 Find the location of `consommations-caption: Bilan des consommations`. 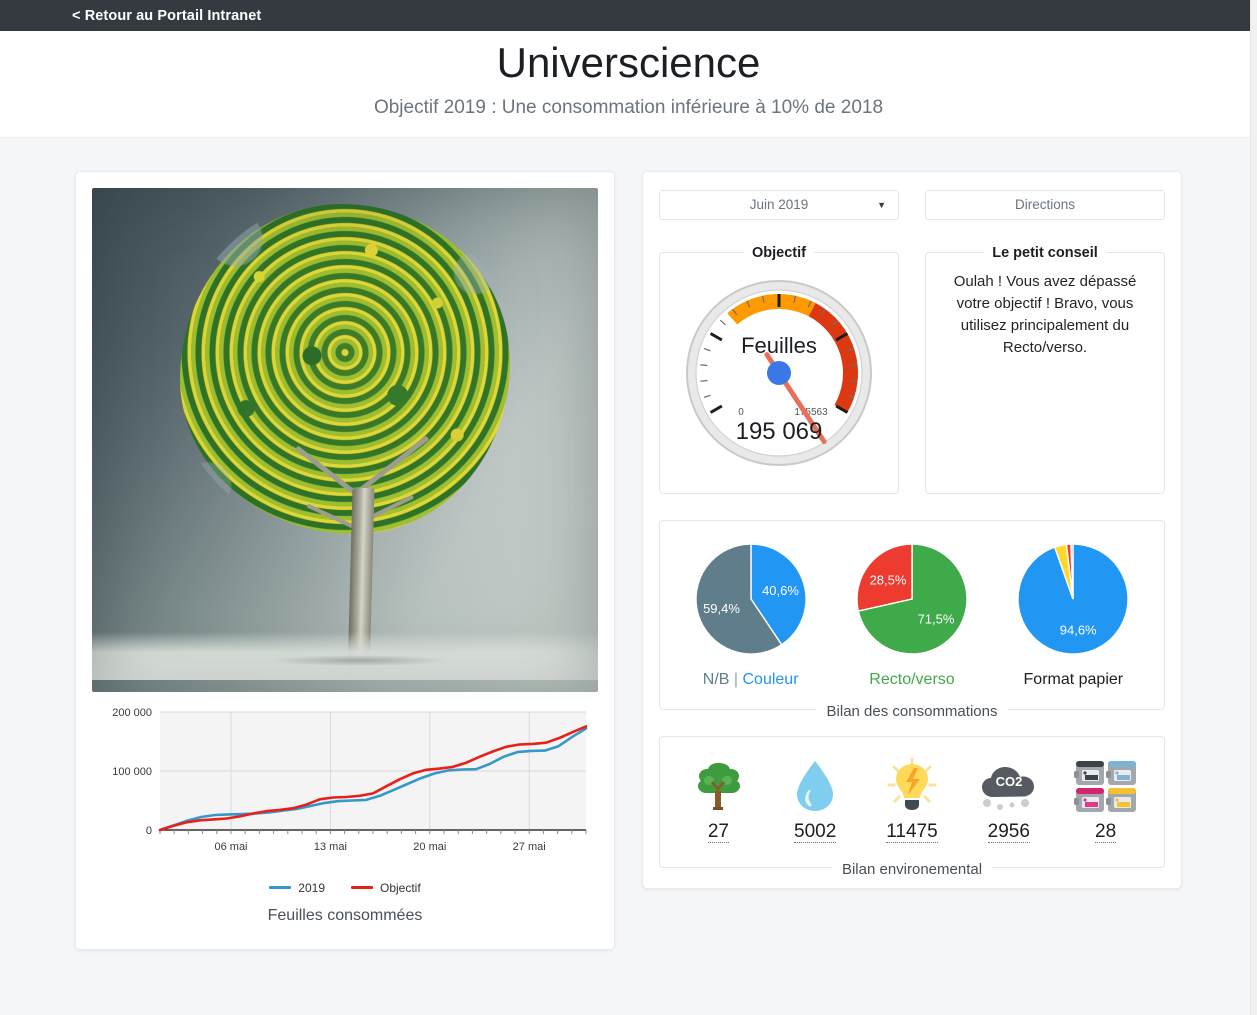

consommations-caption: Bilan des consommations is located at coordinates (912, 711).